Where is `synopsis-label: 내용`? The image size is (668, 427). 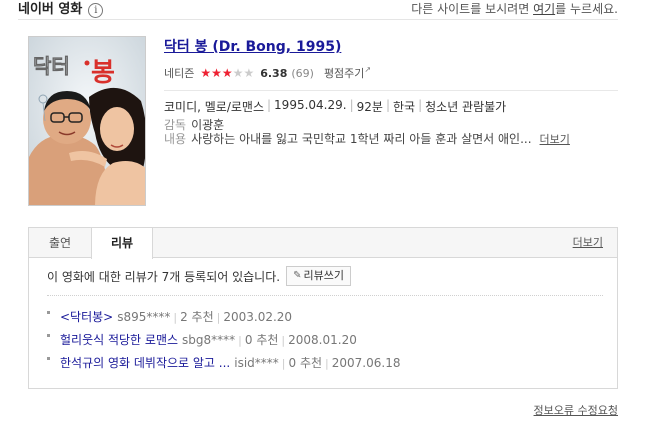
synopsis-label: 내용 is located at coordinates (175, 139).